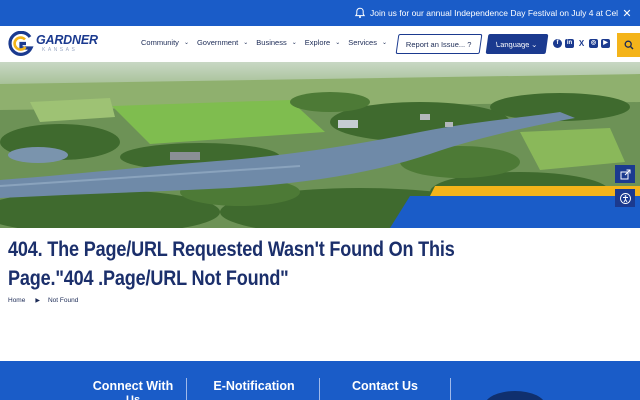 Image resolution: width=640 pixels, height=400 pixels. I want to click on youtube-icon: ▶, so click(605, 43).